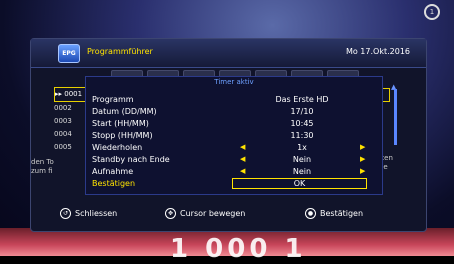 The height and width of the screenshot is (264, 454). I want to click on scrollbar, so click(395, 117).